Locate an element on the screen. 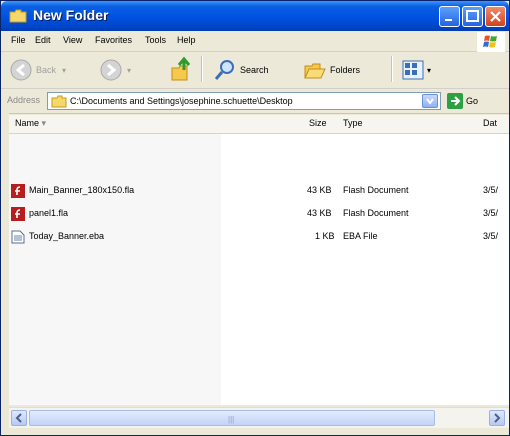 This screenshot has width=510, height=436. windows-flag-icon is located at coordinates (490, 41).